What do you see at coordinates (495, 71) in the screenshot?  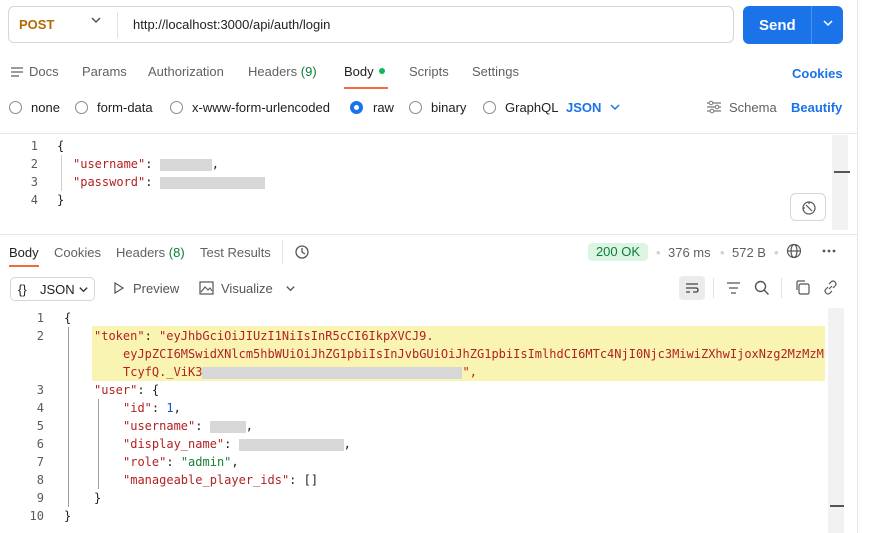 I see `tab-settings: Settings` at bounding box center [495, 71].